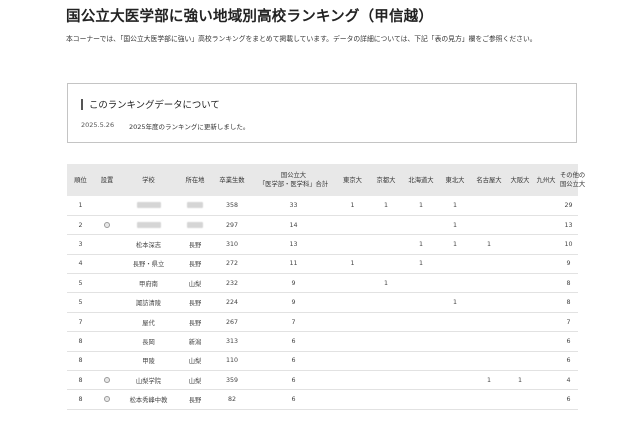 The height and width of the screenshot is (426, 640). Describe the element at coordinates (148, 341) in the screenshot. I see `cell-school: 長岡` at that location.